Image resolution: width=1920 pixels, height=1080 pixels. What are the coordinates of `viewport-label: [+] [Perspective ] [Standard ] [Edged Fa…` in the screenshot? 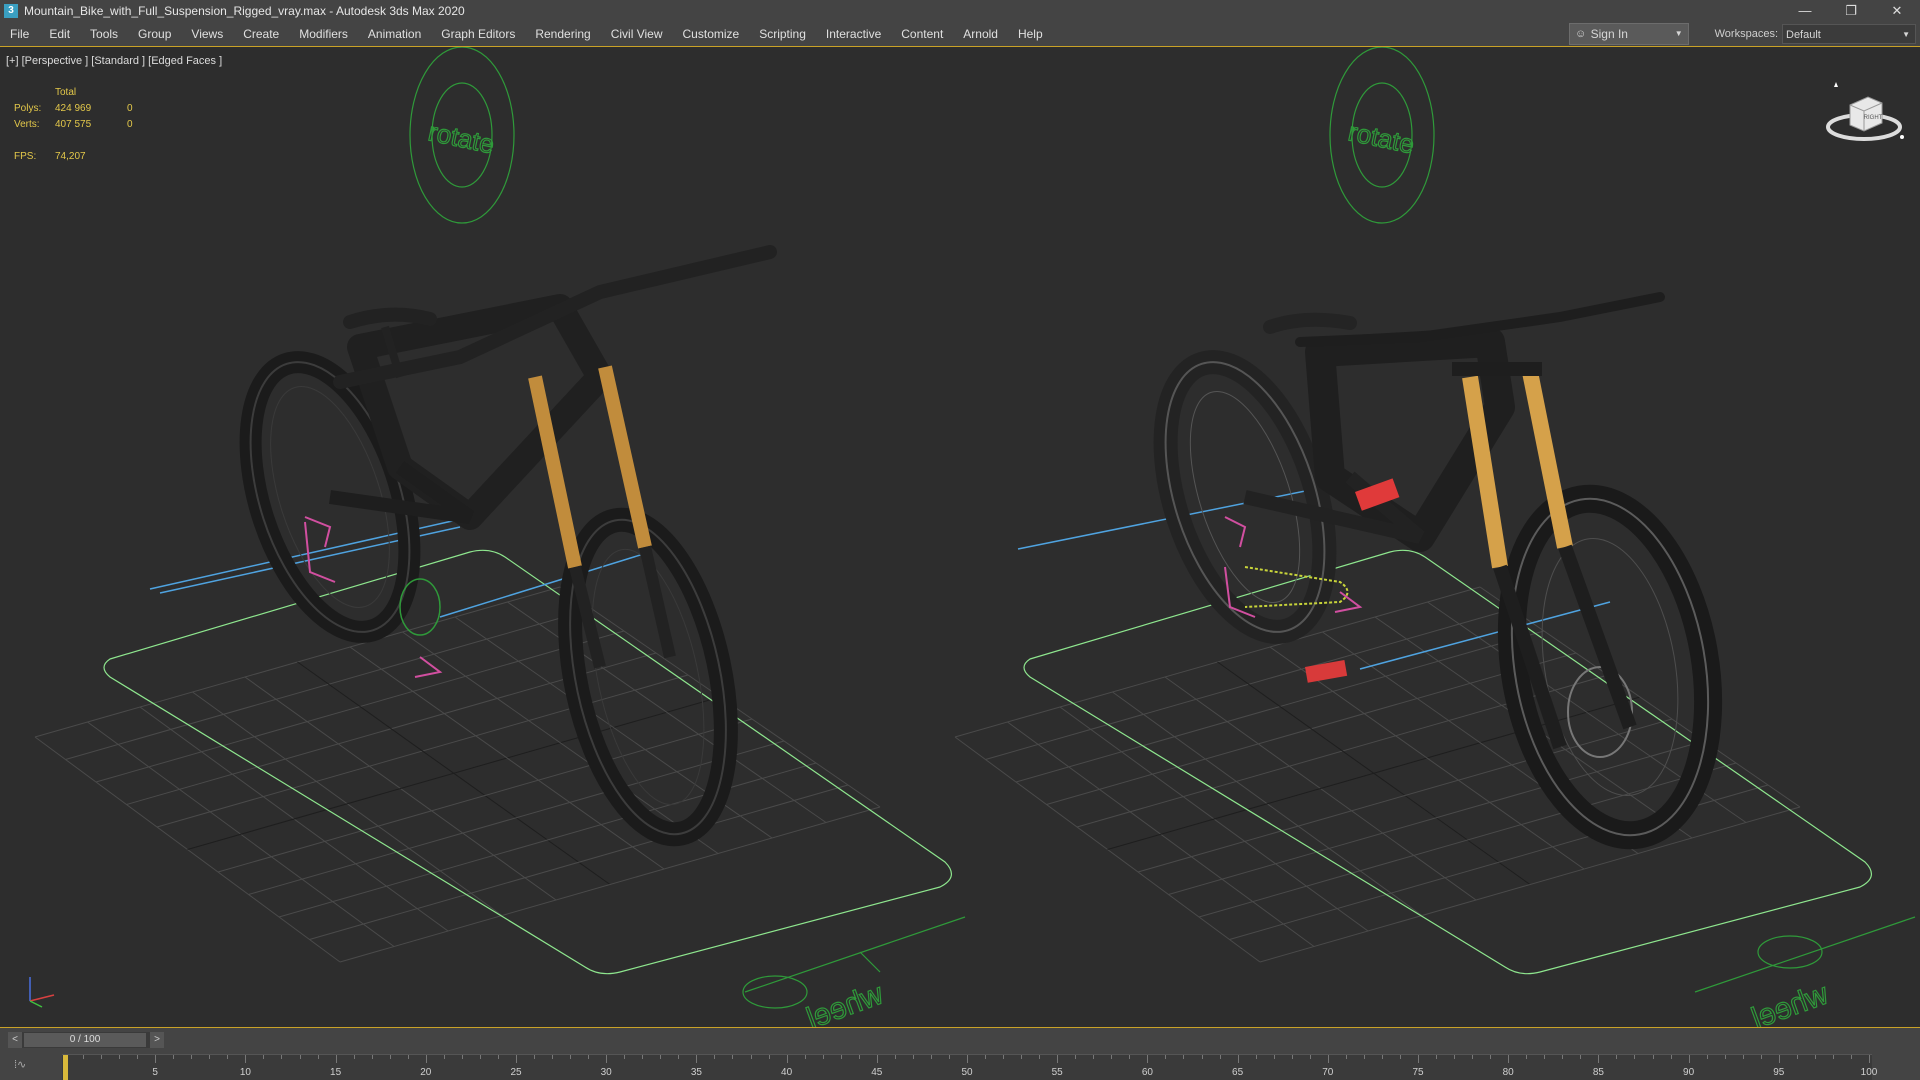 It's located at (114, 61).